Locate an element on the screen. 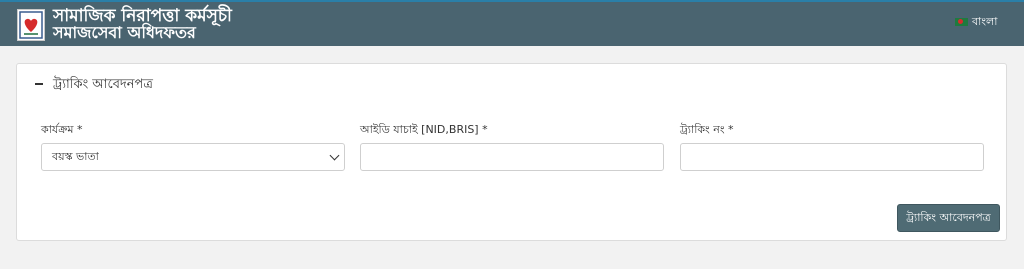 This screenshot has width=1024, height=269. collapse-icon is located at coordinates (39, 83).